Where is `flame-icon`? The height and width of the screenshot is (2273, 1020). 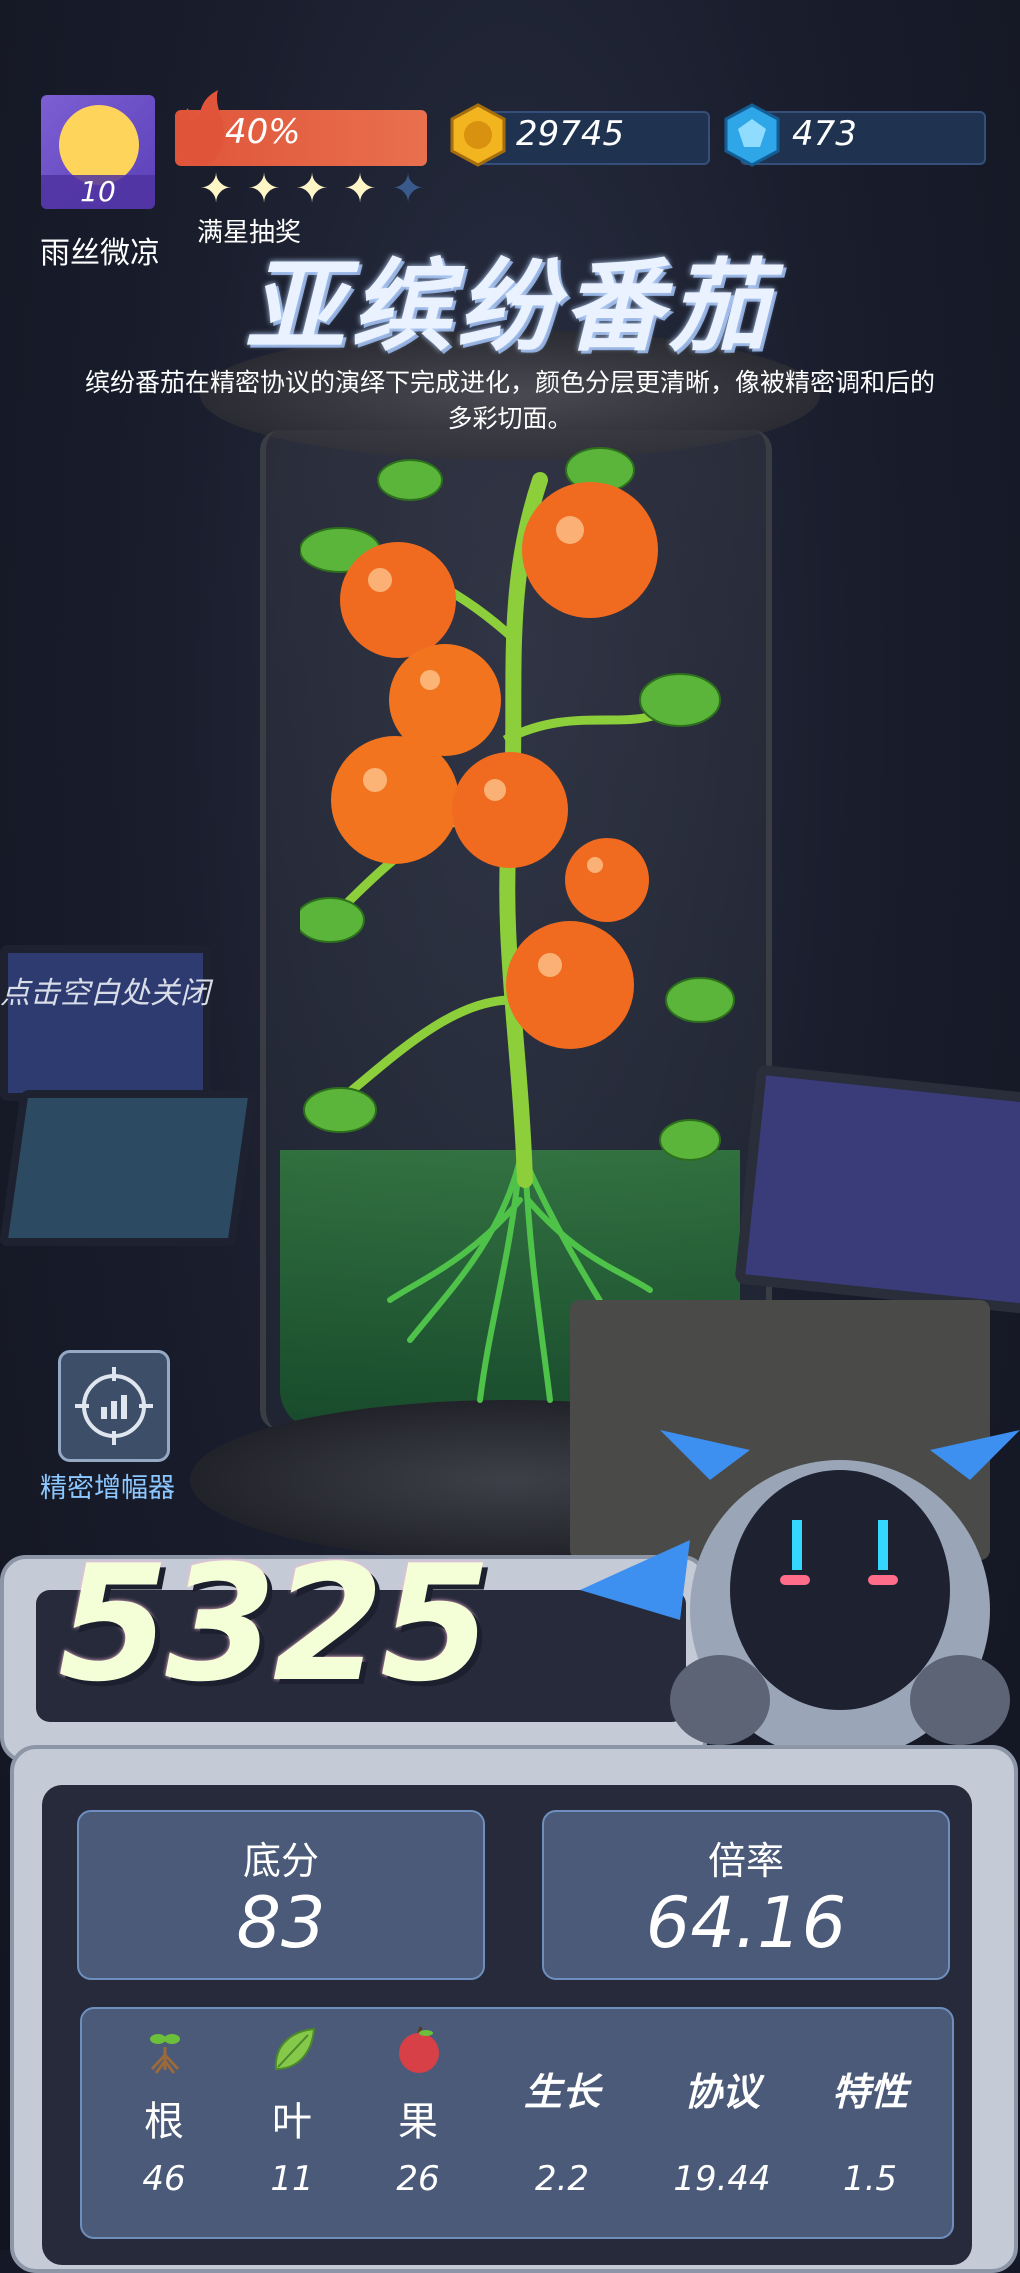
flame-icon is located at coordinates (200, 128).